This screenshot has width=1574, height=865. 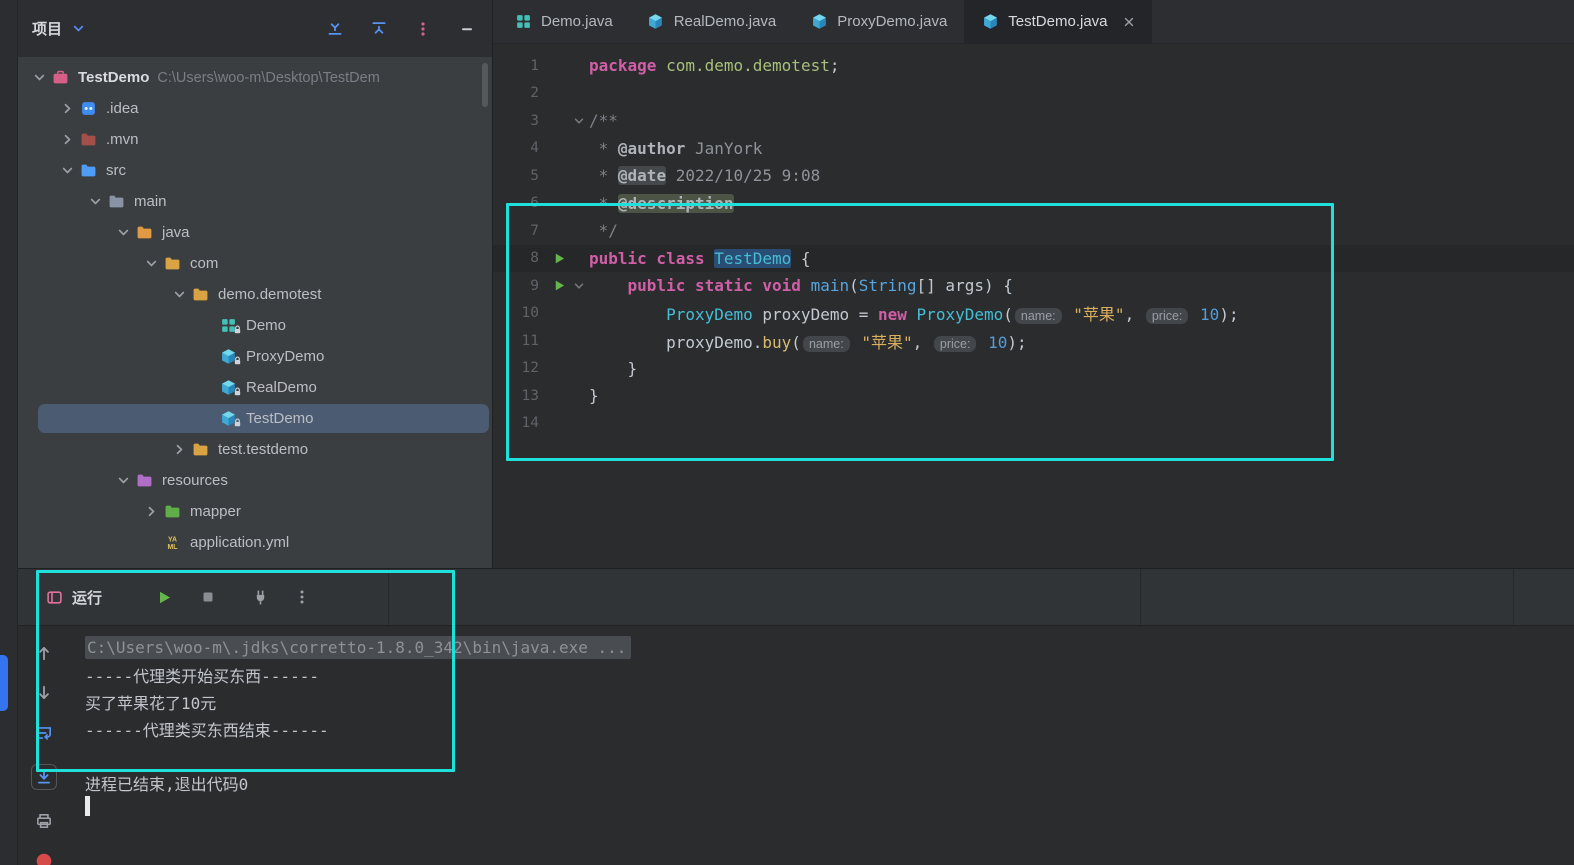 What do you see at coordinates (204, 263) in the screenshot?
I see `tree-item-label: com` at bounding box center [204, 263].